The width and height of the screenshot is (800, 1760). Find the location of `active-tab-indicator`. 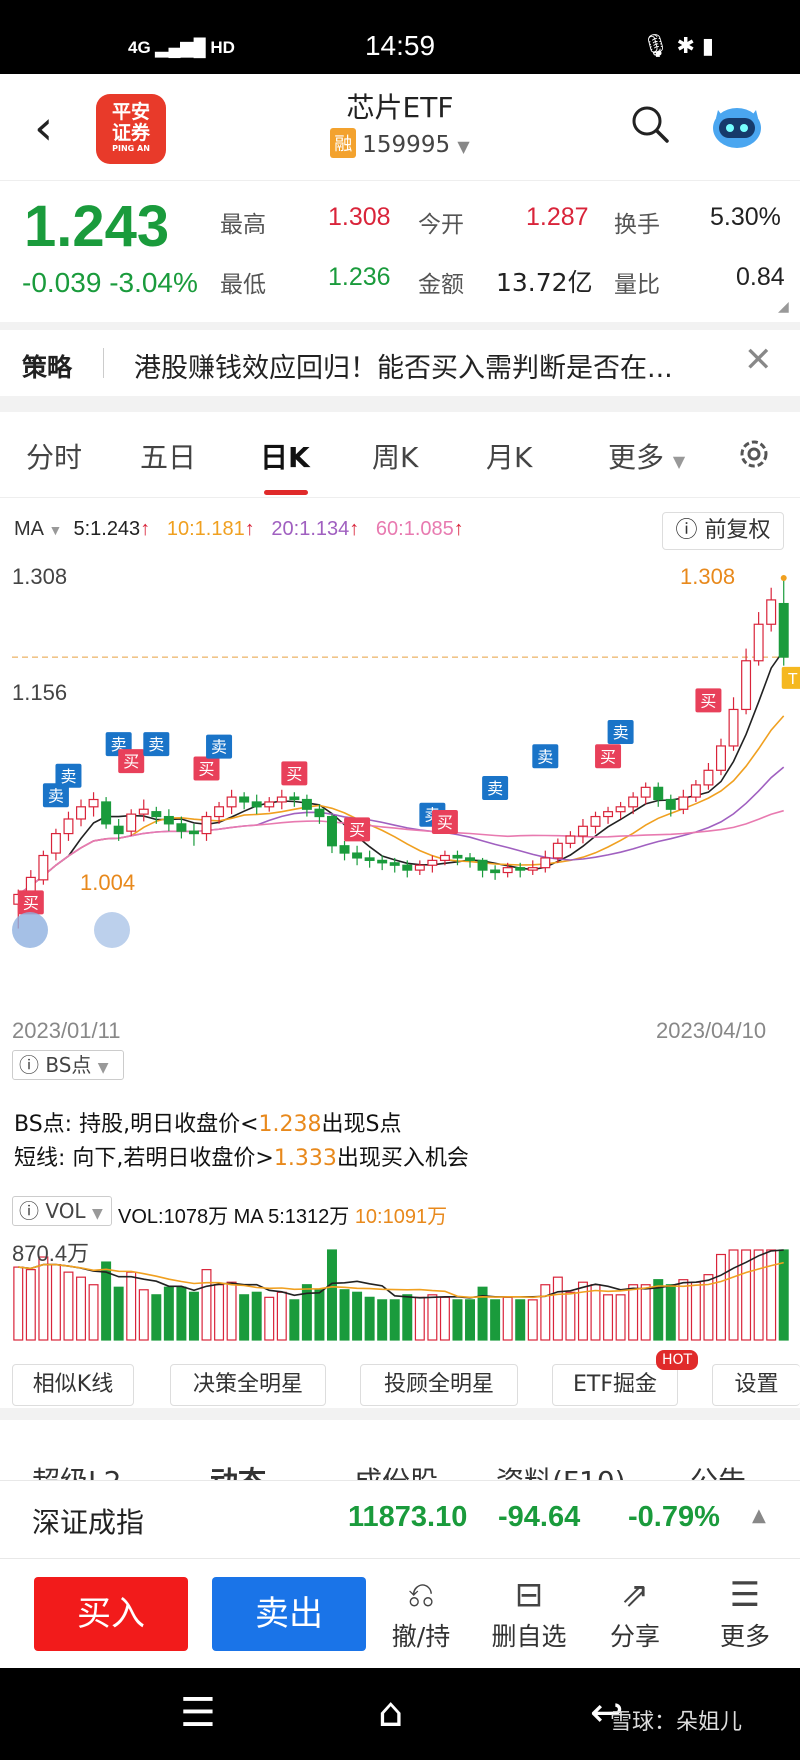

active-tab-indicator is located at coordinates (286, 492).